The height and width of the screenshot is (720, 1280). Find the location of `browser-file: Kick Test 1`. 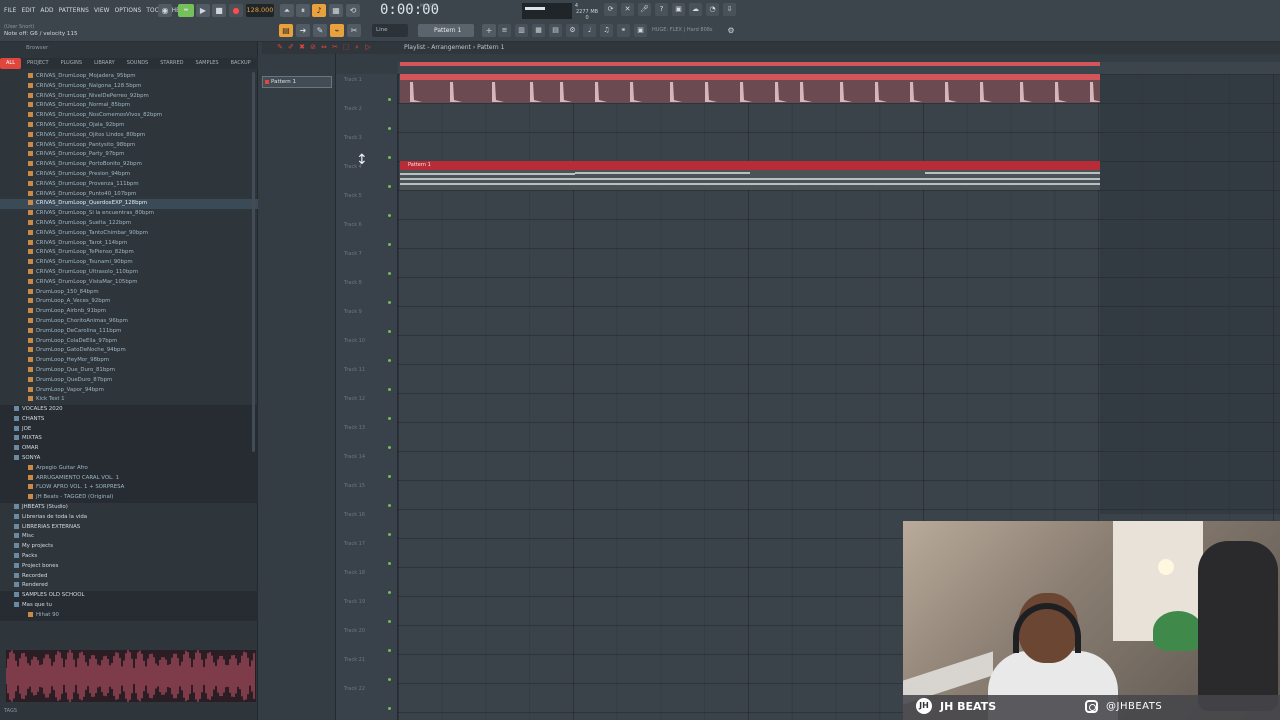

browser-file: Kick Test 1 is located at coordinates (129, 400).